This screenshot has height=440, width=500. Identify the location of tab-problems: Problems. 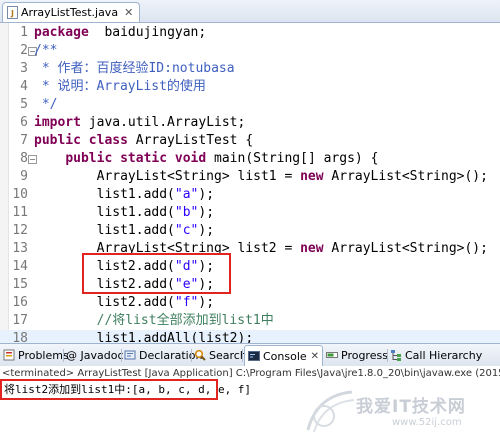
(36, 355).